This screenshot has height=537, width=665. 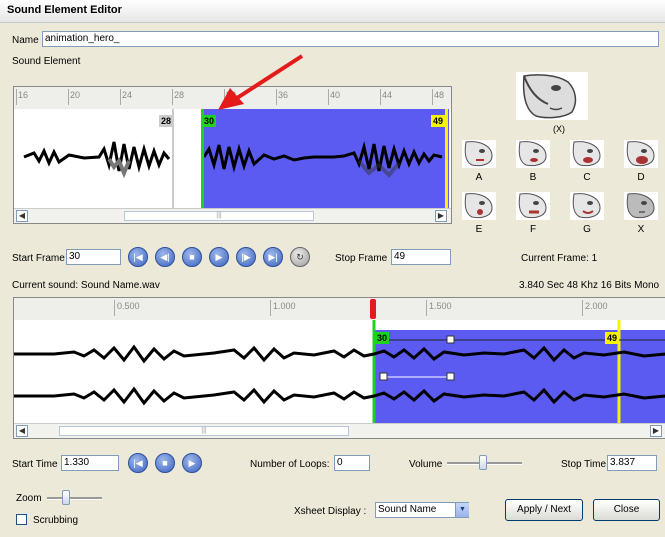 What do you see at coordinates (66, 497) in the screenshot?
I see `zoom-slider-thumb` at bounding box center [66, 497].